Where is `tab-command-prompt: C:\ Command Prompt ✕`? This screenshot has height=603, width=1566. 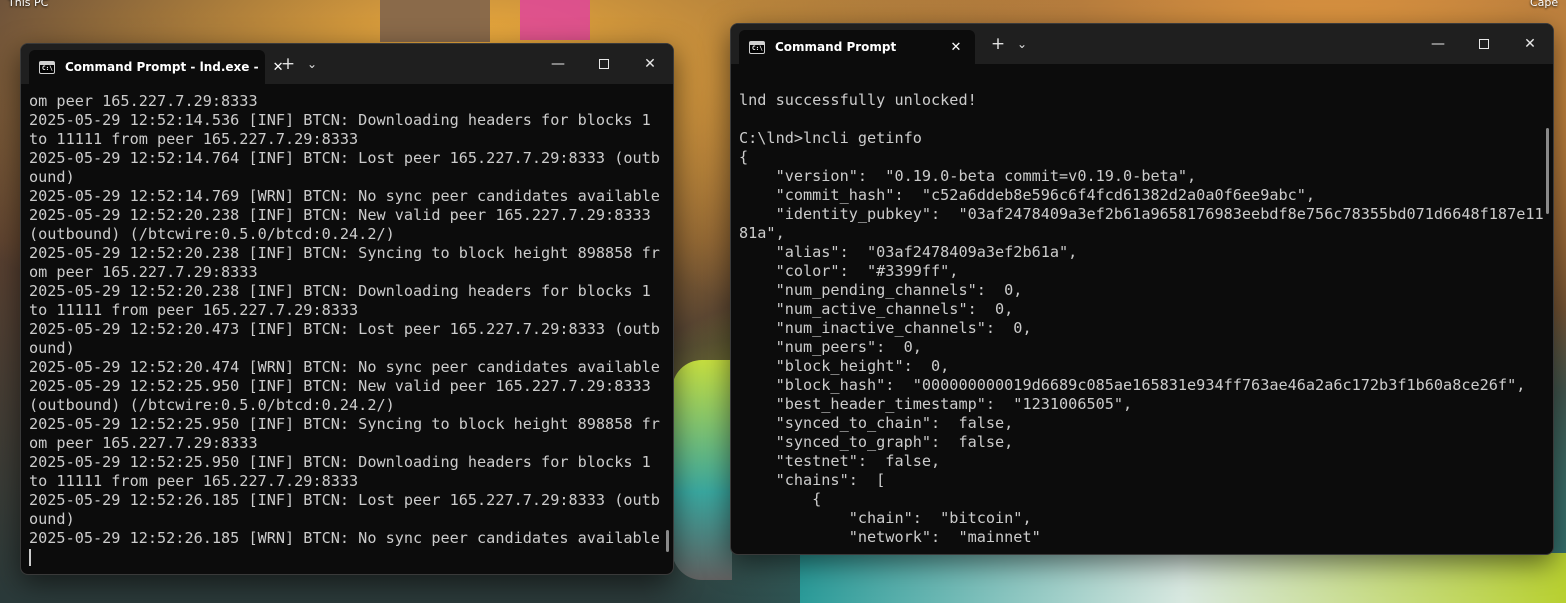 tab-command-prompt: C:\ Command Prompt ✕ is located at coordinates (857, 47).